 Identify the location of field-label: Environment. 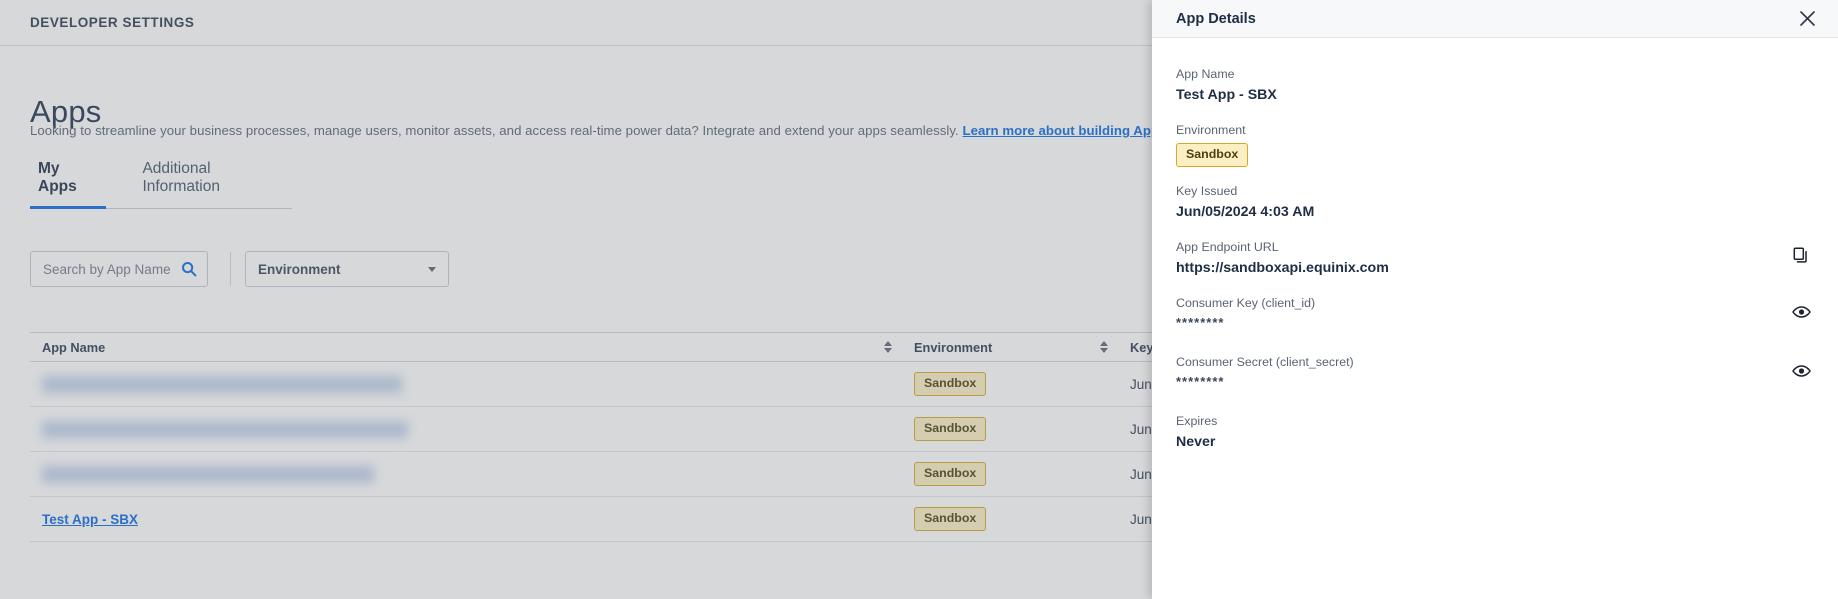
(1211, 130).